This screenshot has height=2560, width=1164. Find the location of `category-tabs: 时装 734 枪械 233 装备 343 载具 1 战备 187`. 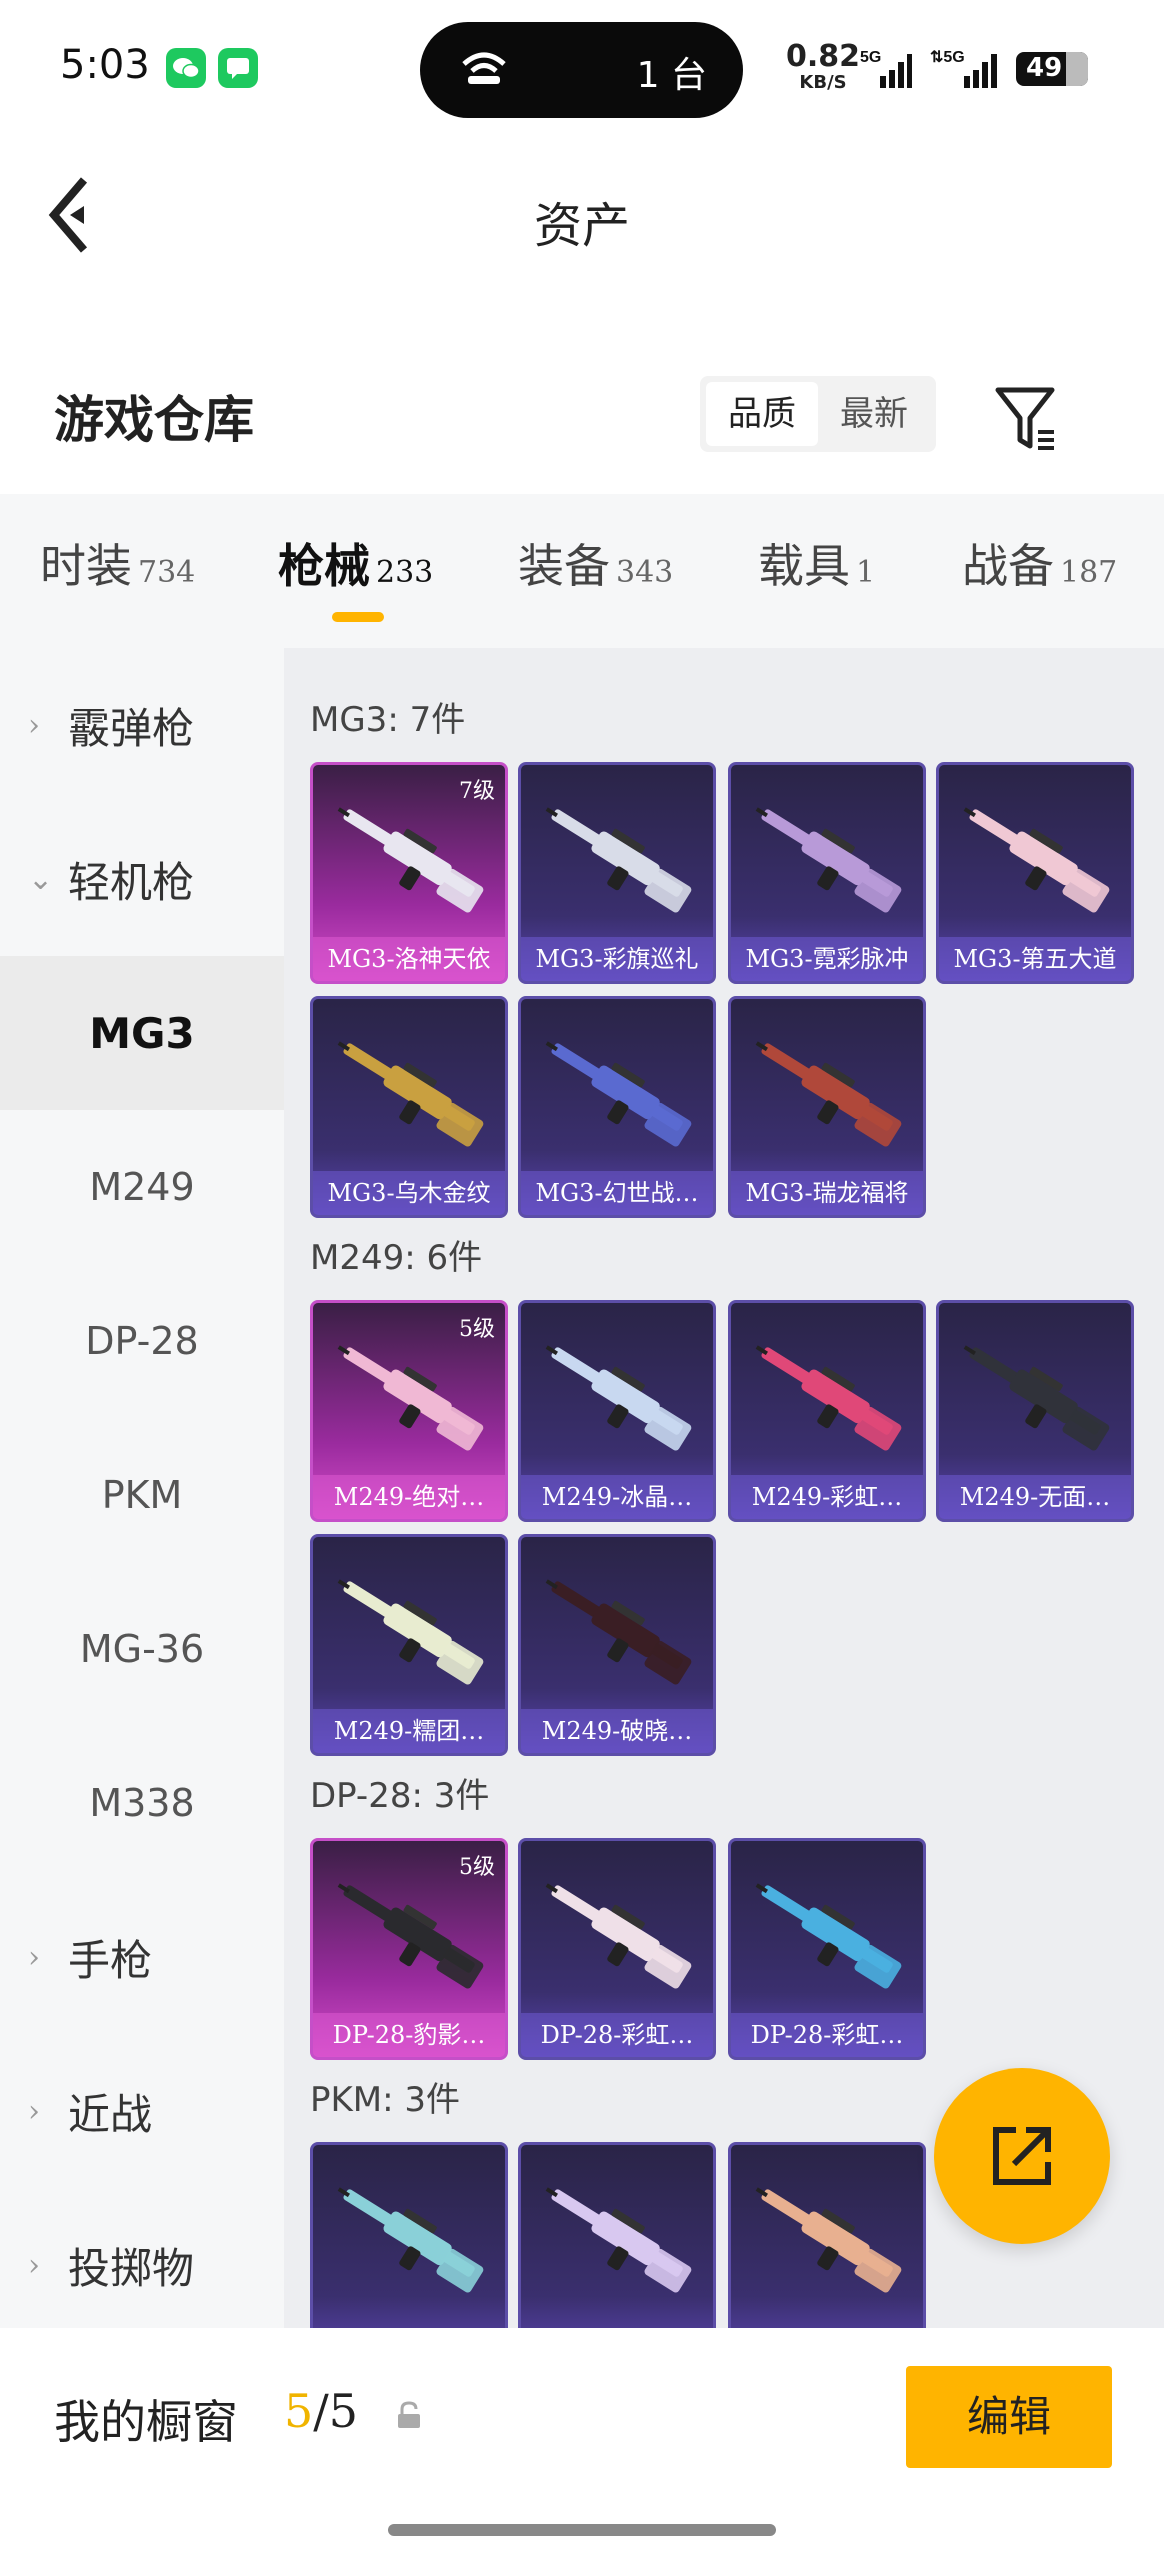

category-tabs: 时装 734 枪械 233 装备 343 载具 1 战备 187 is located at coordinates (582, 571).